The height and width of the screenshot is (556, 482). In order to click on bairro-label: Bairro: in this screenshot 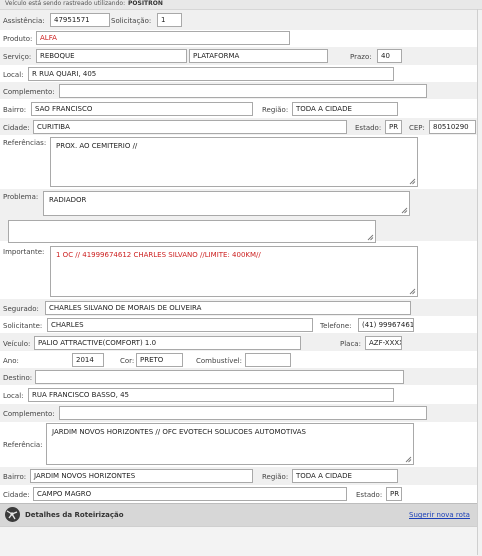, I will do `click(15, 110)`.